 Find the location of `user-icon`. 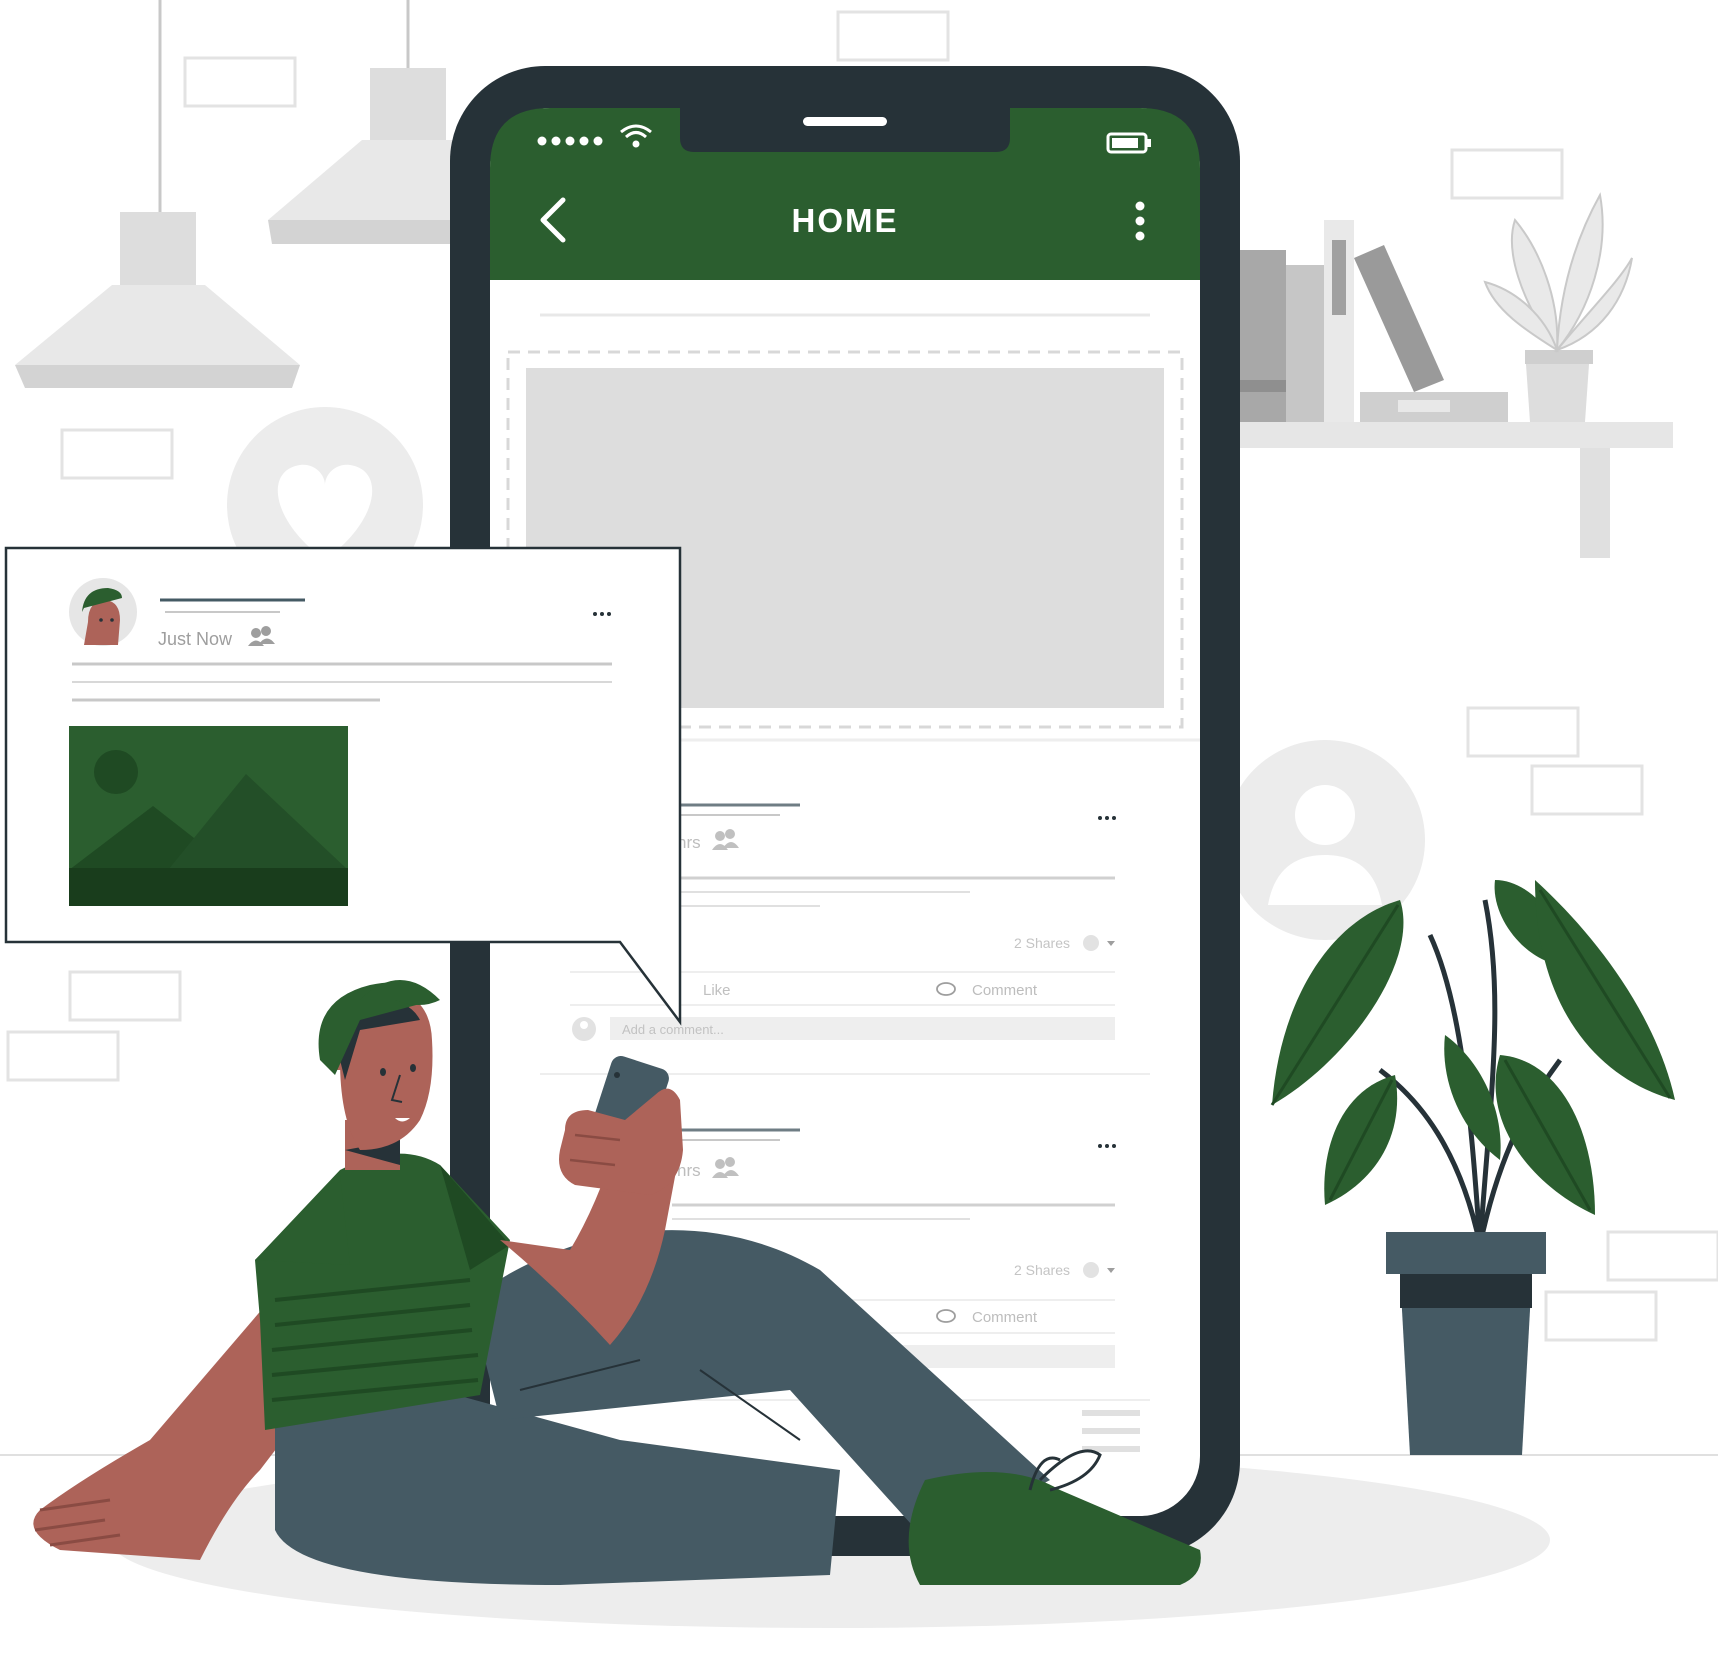

user-icon is located at coordinates (1325, 815).